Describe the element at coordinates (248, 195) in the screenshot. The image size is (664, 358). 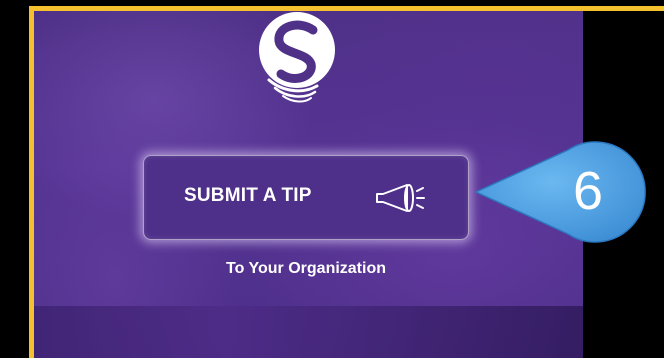
I see `submit-tip-label: SUBMIT A TIP` at that location.